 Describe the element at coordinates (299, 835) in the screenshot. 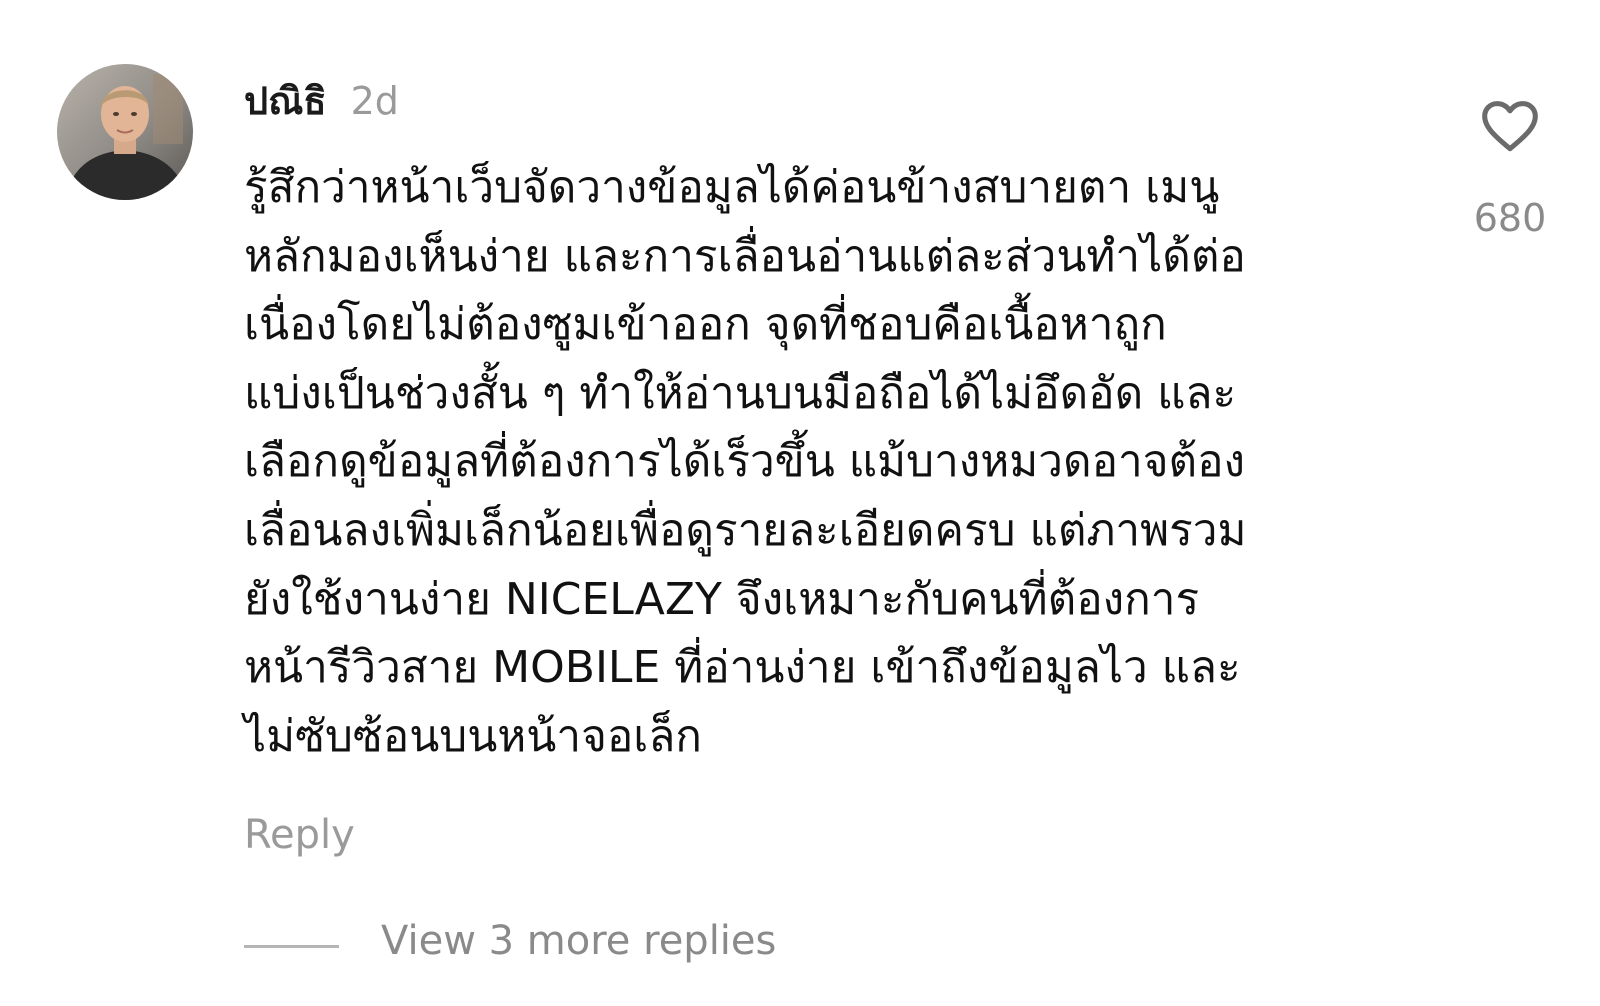

I see `reply-button: Reply` at that location.